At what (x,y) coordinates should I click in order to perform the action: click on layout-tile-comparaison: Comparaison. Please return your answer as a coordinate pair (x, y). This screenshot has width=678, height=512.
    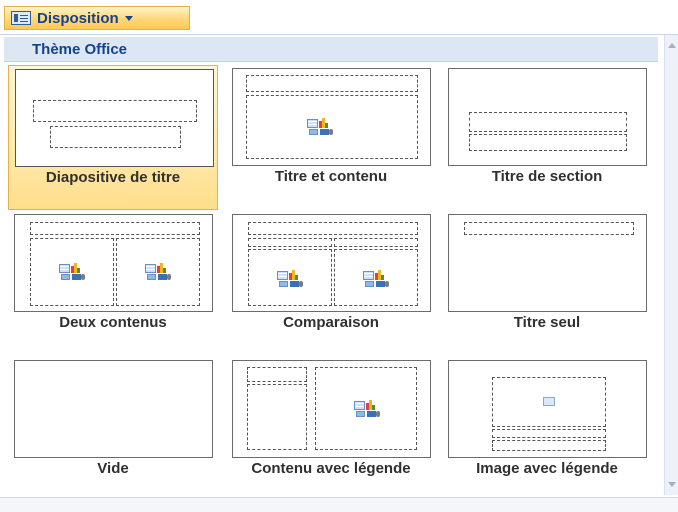
    Looking at the image, I should click on (331, 283).